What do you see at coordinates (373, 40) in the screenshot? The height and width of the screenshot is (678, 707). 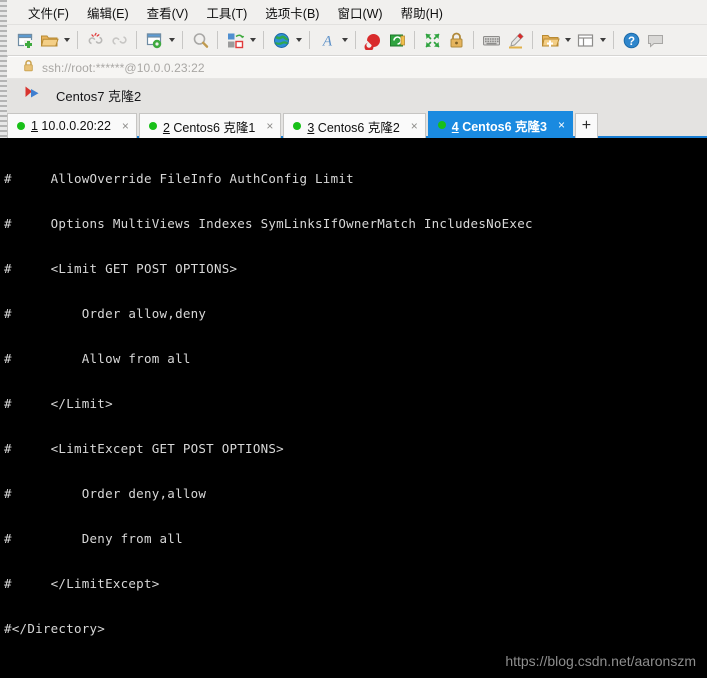 I see `log-icon` at bounding box center [373, 40].